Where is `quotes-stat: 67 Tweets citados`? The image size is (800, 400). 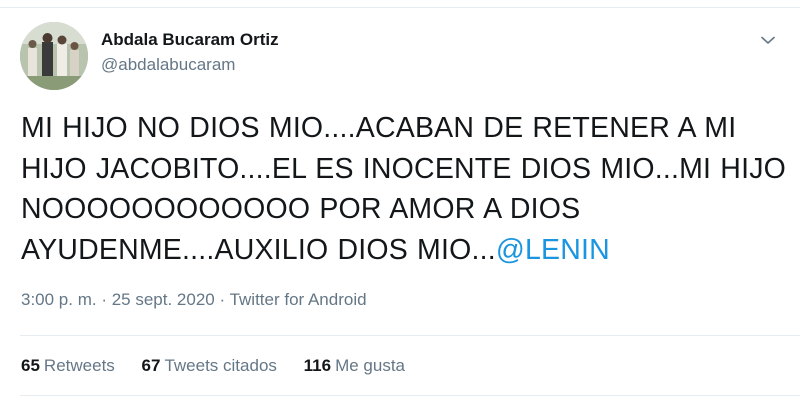 quotes-stat: 67 Tweets citados is located at coordinates (209, 366).